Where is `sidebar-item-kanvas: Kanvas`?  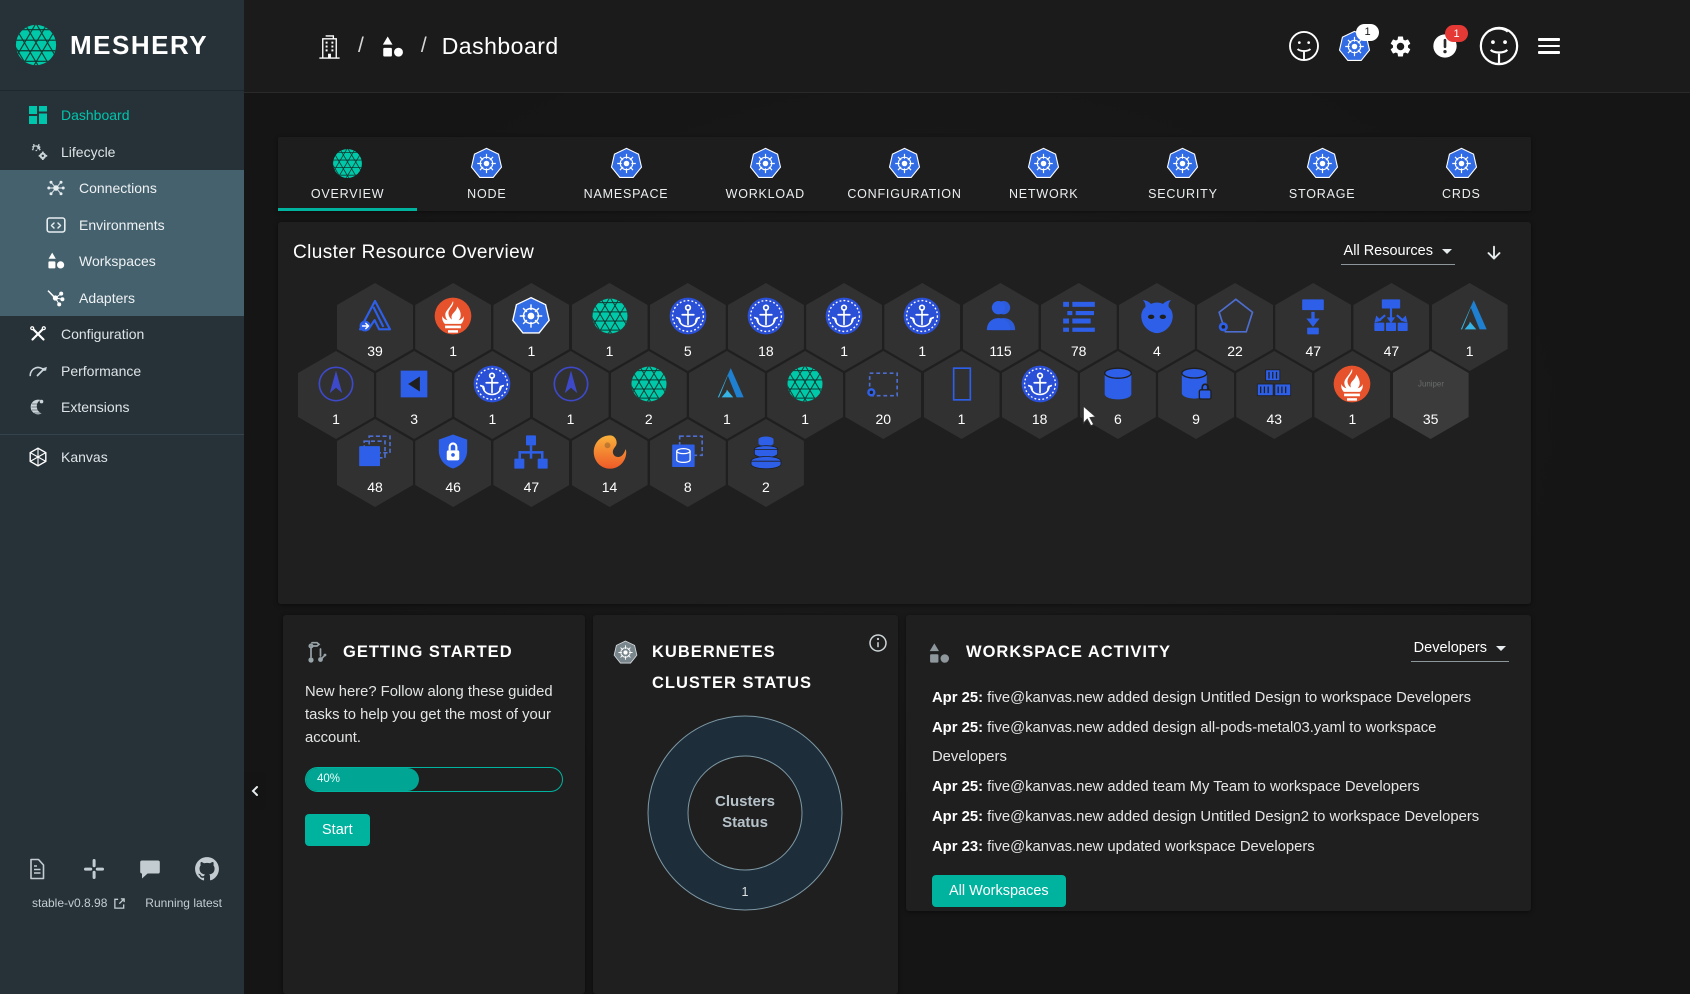
sidebar-item-kanvas: Kanvas is located at coordinates (122, 457).